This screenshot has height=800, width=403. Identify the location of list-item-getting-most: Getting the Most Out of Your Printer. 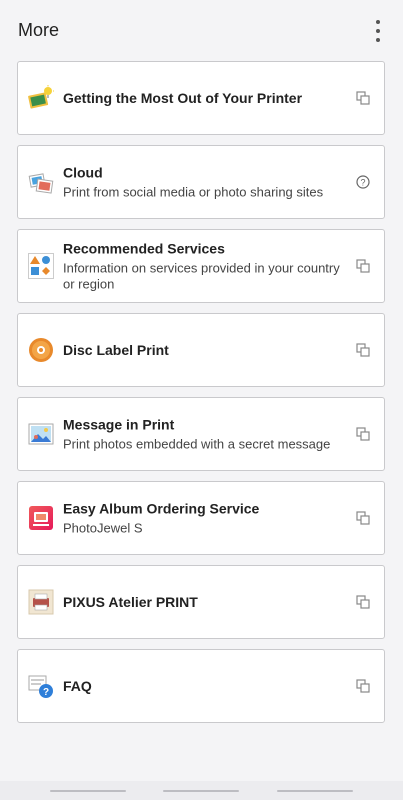
(201, 98).